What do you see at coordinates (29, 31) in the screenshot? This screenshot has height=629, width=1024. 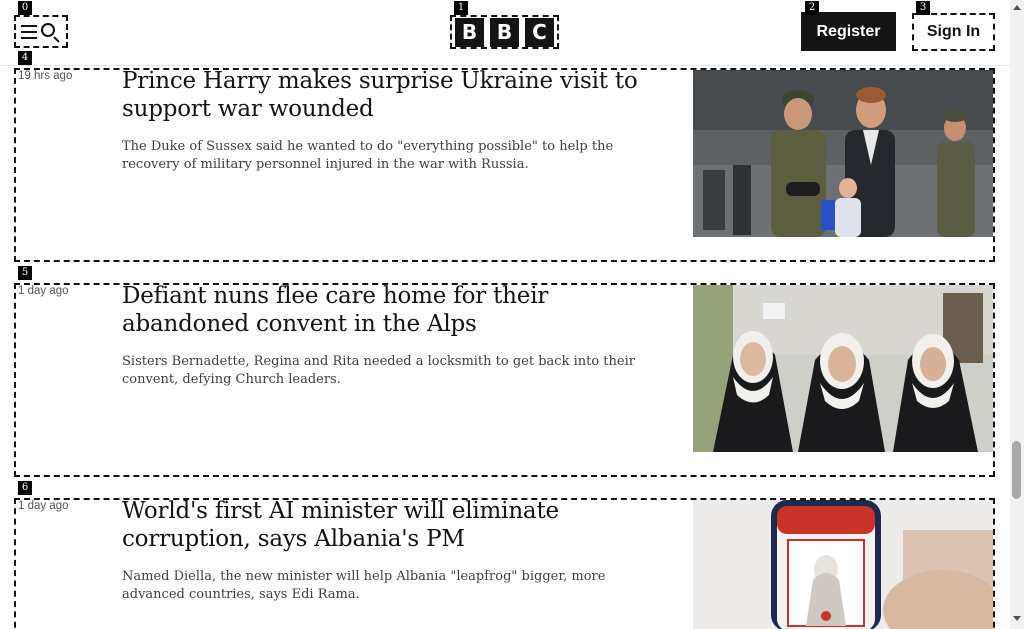 I see `hamburger-icon` at bounding box center [29, 31].